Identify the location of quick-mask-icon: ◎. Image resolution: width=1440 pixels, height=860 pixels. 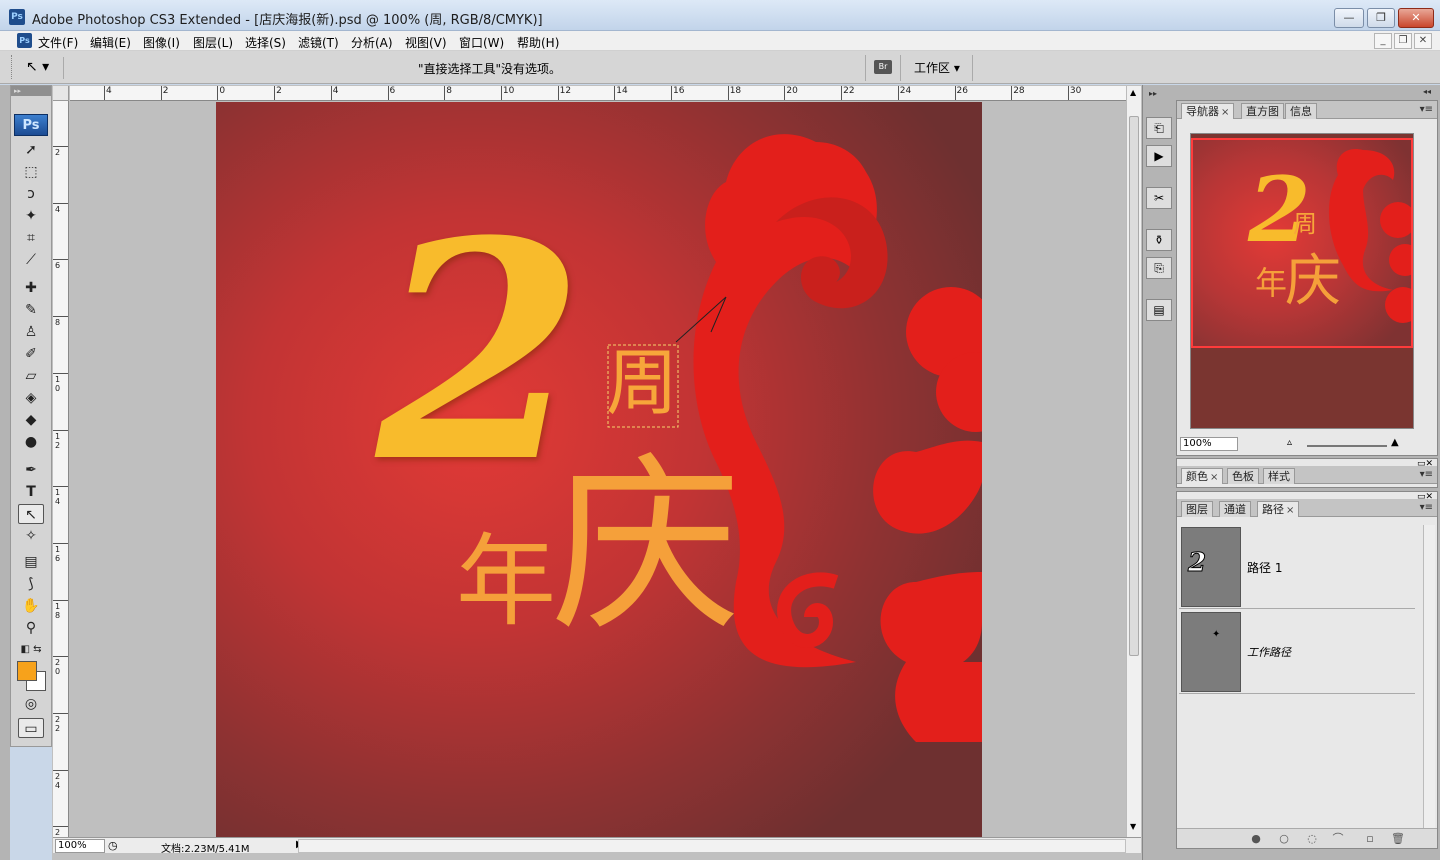
(31, 704).